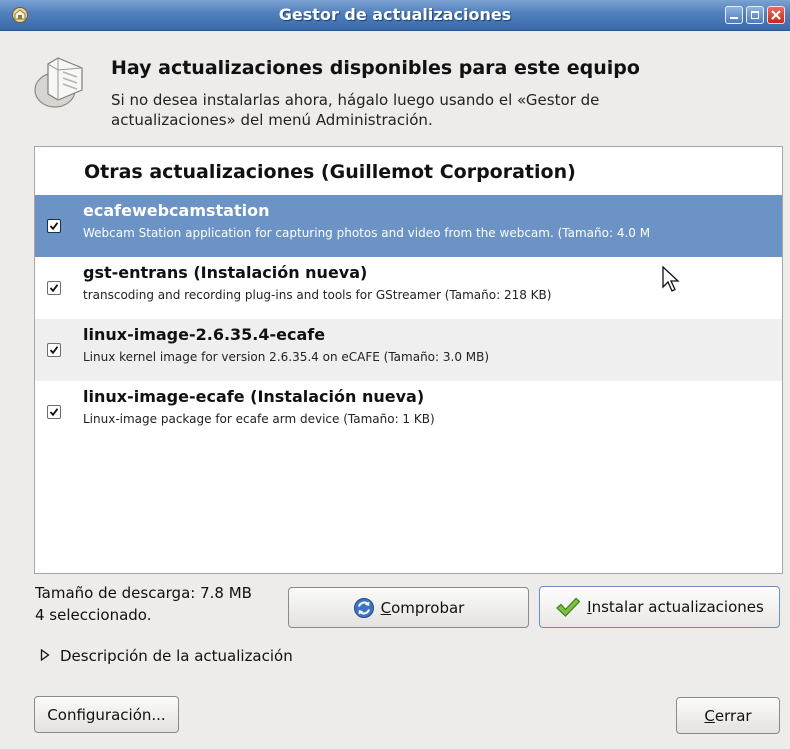  What do you see at coordinates (671, 278) in the screenshot?
I see `mouse-cursor-icon` at bounding box center [671, 278].